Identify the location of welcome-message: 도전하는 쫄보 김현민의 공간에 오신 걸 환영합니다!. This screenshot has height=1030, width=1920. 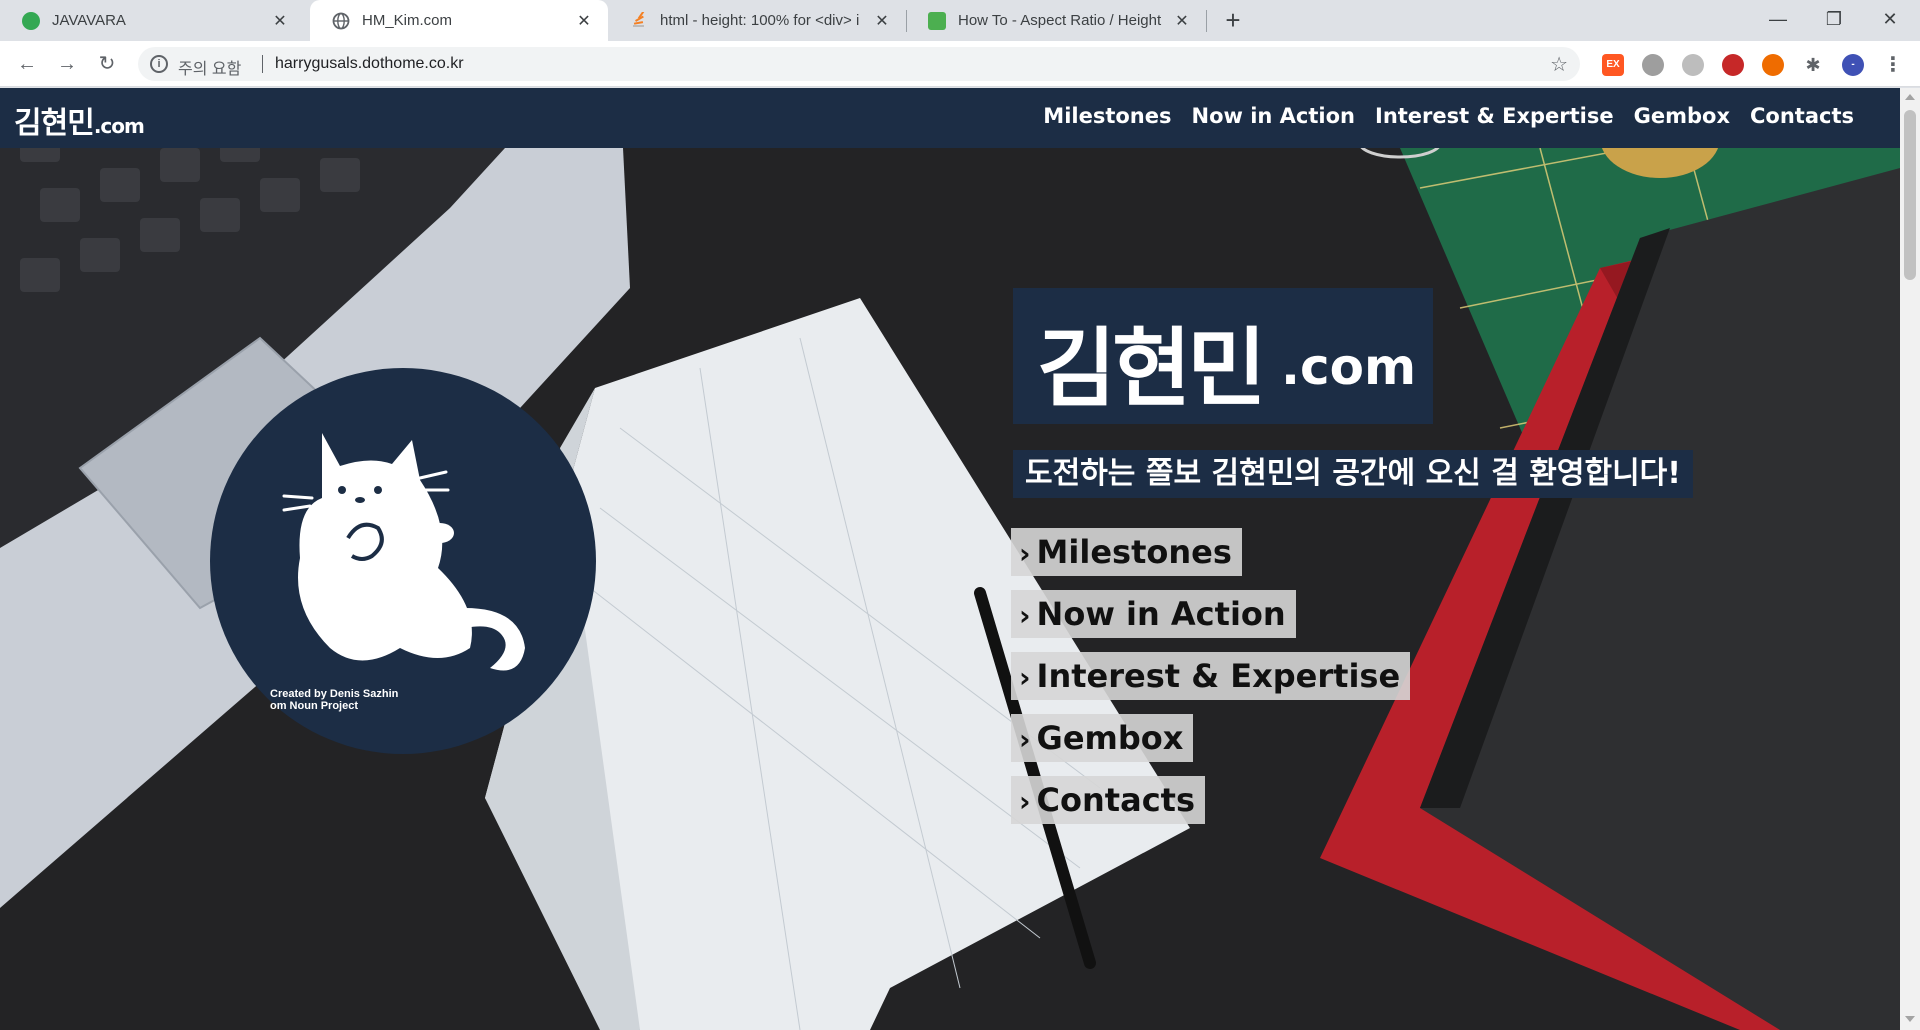
(1353, 474).